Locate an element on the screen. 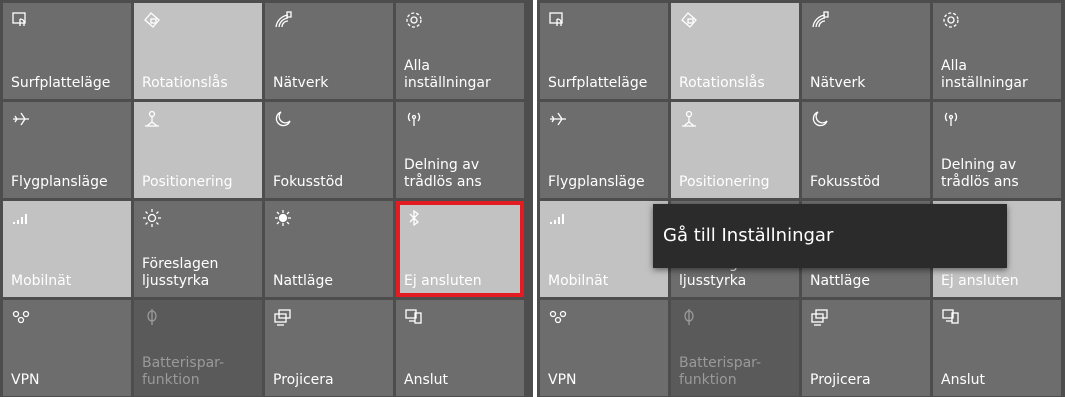 The image size is (1065, 397). context-menu-go-to-settings: Gå till Inställningar is located at coordinates (830, 236).